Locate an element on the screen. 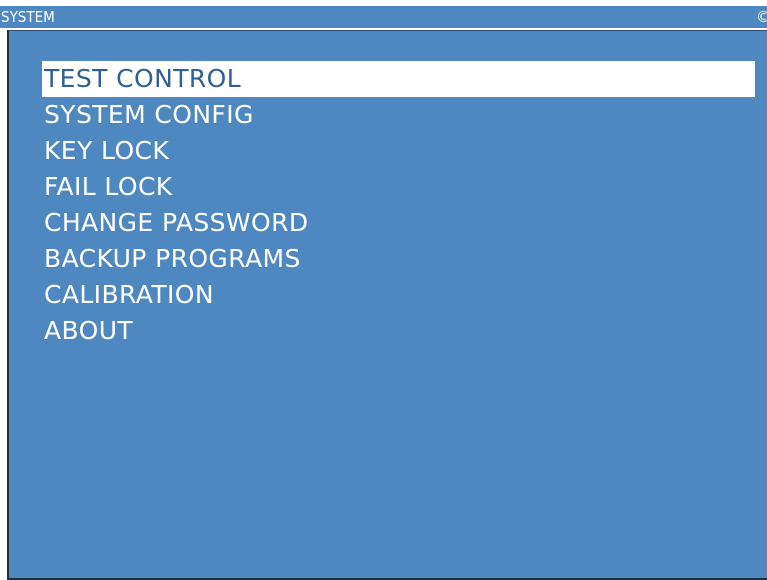 This screenshot has width=767, height=580. menu-item-fail-lock: FAIL LOCK is located at coordinates (398, 187).